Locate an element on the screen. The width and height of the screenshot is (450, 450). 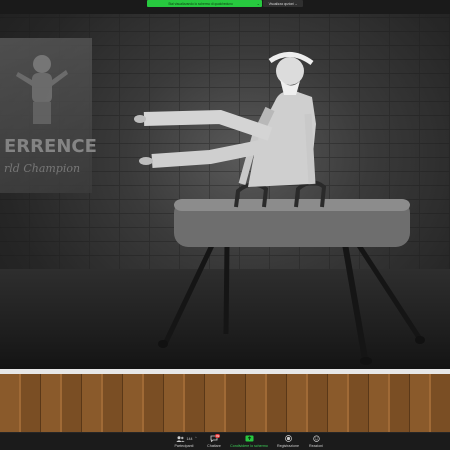
chat-button: 99 Chattare is located at coordinates (214, 442).